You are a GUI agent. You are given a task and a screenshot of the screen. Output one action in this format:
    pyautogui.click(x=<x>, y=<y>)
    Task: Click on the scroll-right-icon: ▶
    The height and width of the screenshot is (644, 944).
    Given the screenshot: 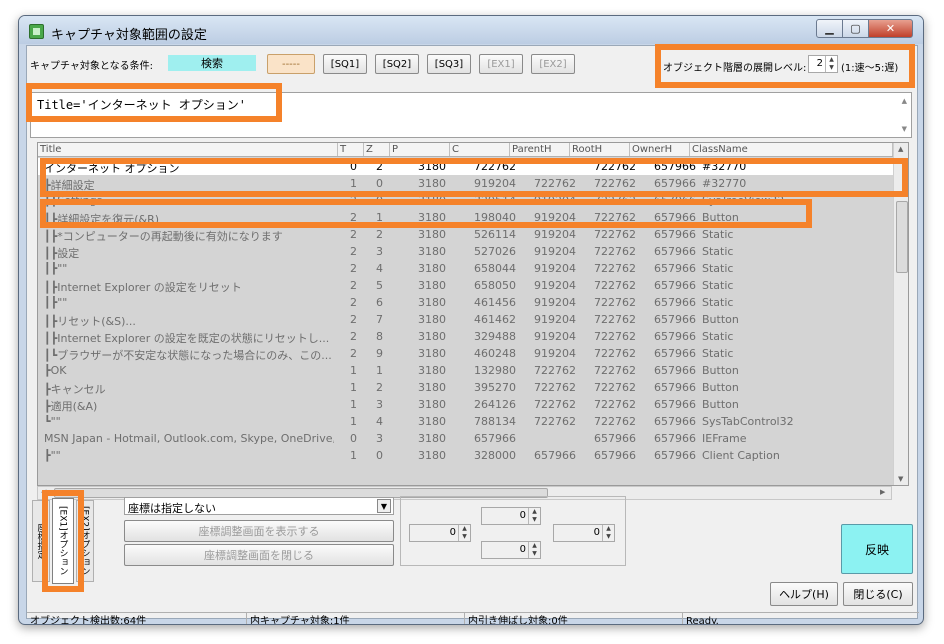 What is the action you would take?
    pyautogui.click(x=882, y=492)
    